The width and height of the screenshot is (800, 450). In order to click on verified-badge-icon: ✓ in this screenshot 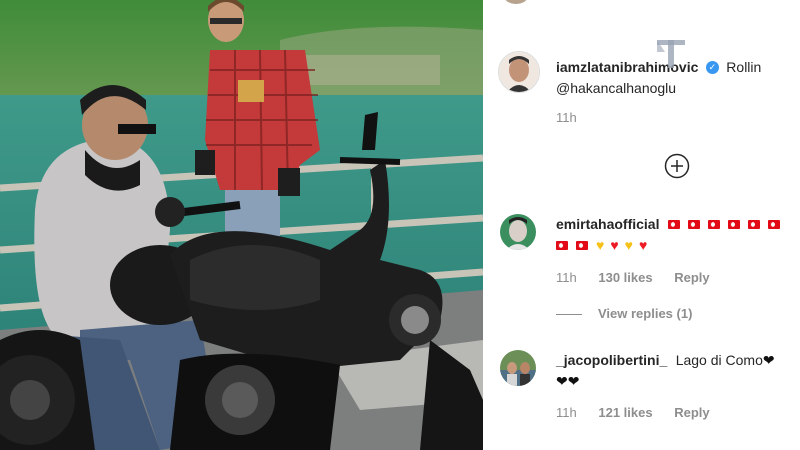, I will do `click(712, 68)`.